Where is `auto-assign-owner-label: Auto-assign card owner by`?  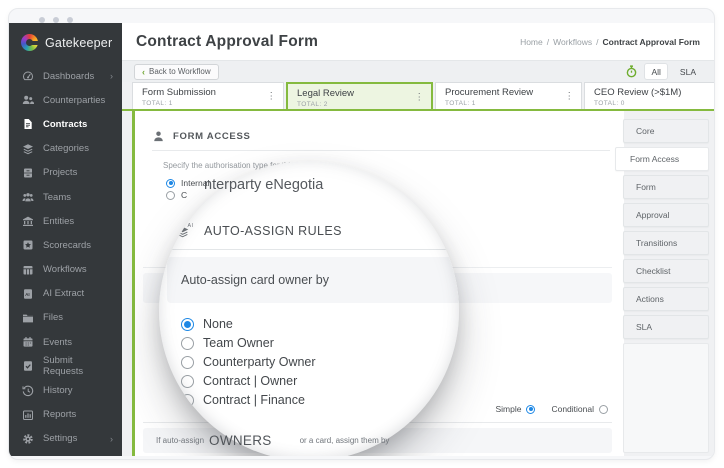 auto-assign-owner-label: Auto-assign card owner by is located at coordinates (313, 280).